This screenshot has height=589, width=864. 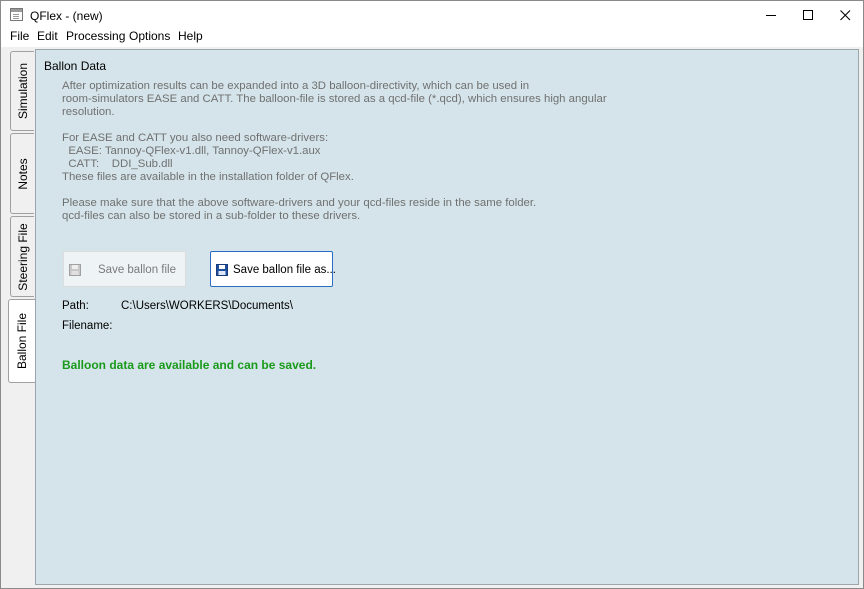 I want to click on title-bar: QFlex - (new), so click(x=432, y=15).